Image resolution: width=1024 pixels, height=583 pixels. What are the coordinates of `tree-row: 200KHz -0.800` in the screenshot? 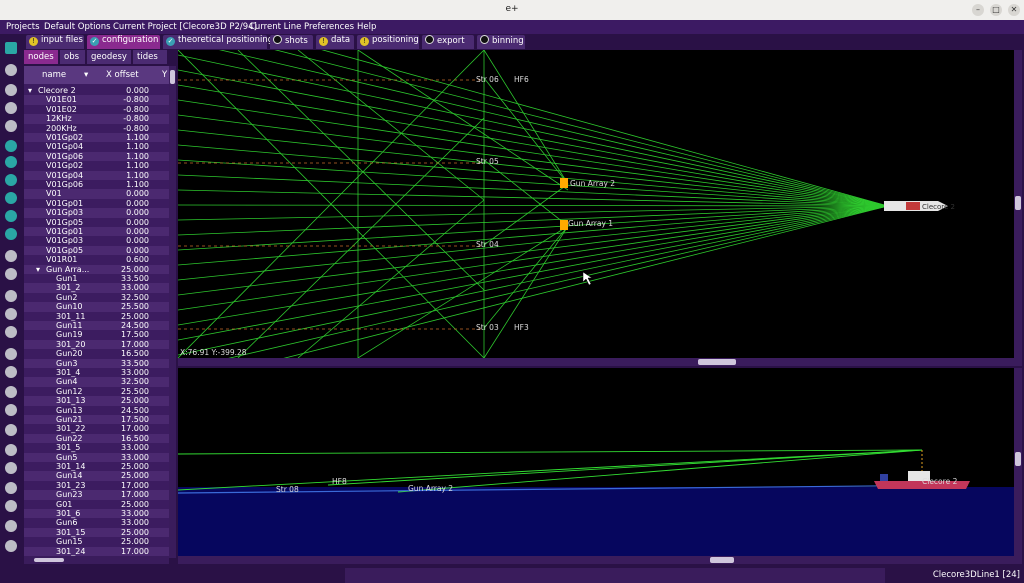 It's located at (96, 128).